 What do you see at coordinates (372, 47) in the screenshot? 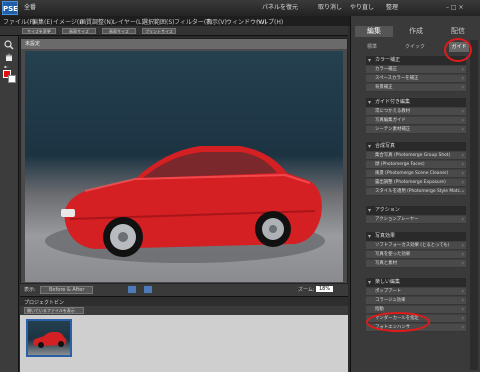
I see `subtab-full: 標準` at bounding box center [372, 47].